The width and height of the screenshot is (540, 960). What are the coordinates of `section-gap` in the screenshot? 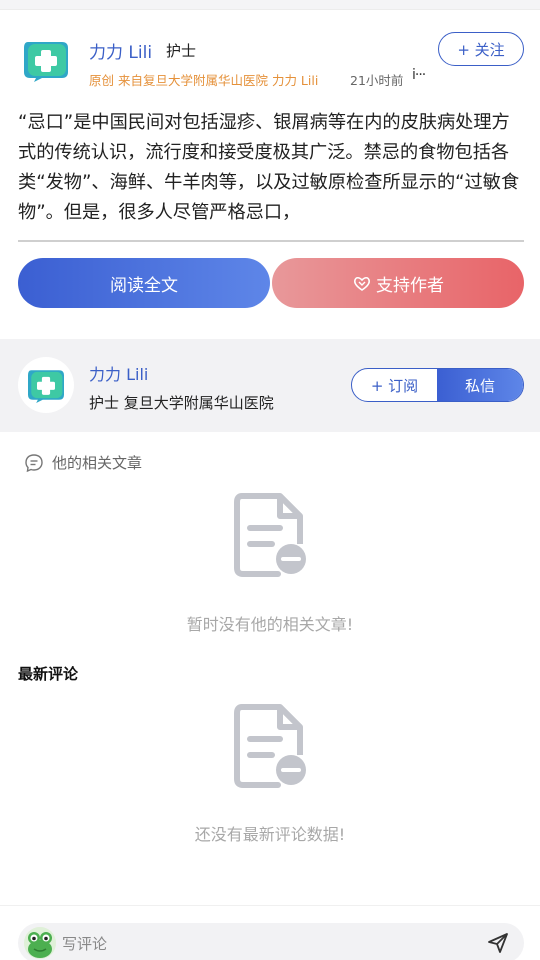 It's located at (270, 332).